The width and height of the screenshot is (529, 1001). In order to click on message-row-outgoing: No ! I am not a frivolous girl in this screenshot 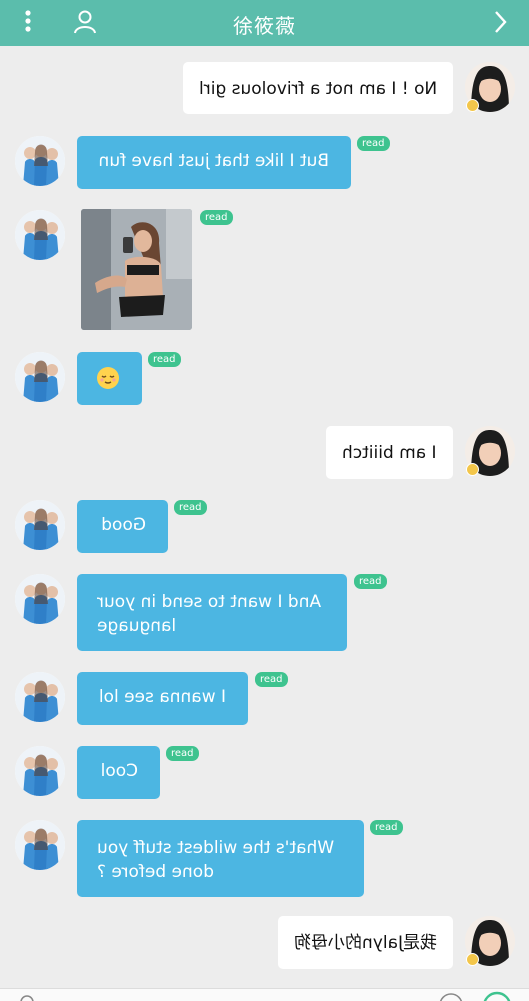, I will do `click(264, 88)`.